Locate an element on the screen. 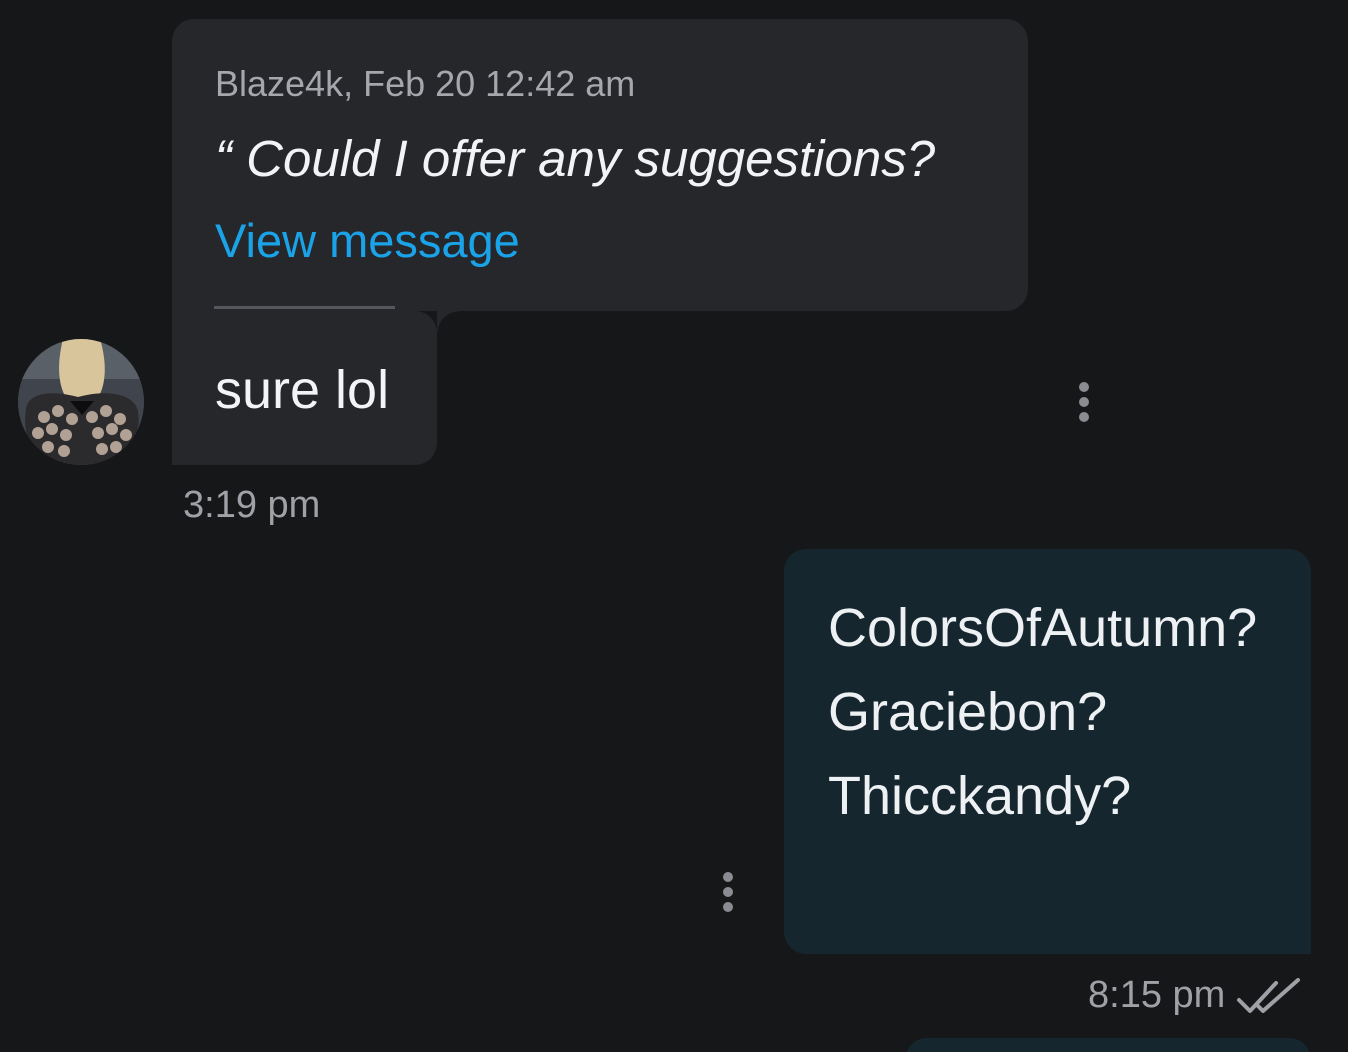 The width and height of the screenshot is (1348, 1052). avatar-image is located at coordinates (81, 402).